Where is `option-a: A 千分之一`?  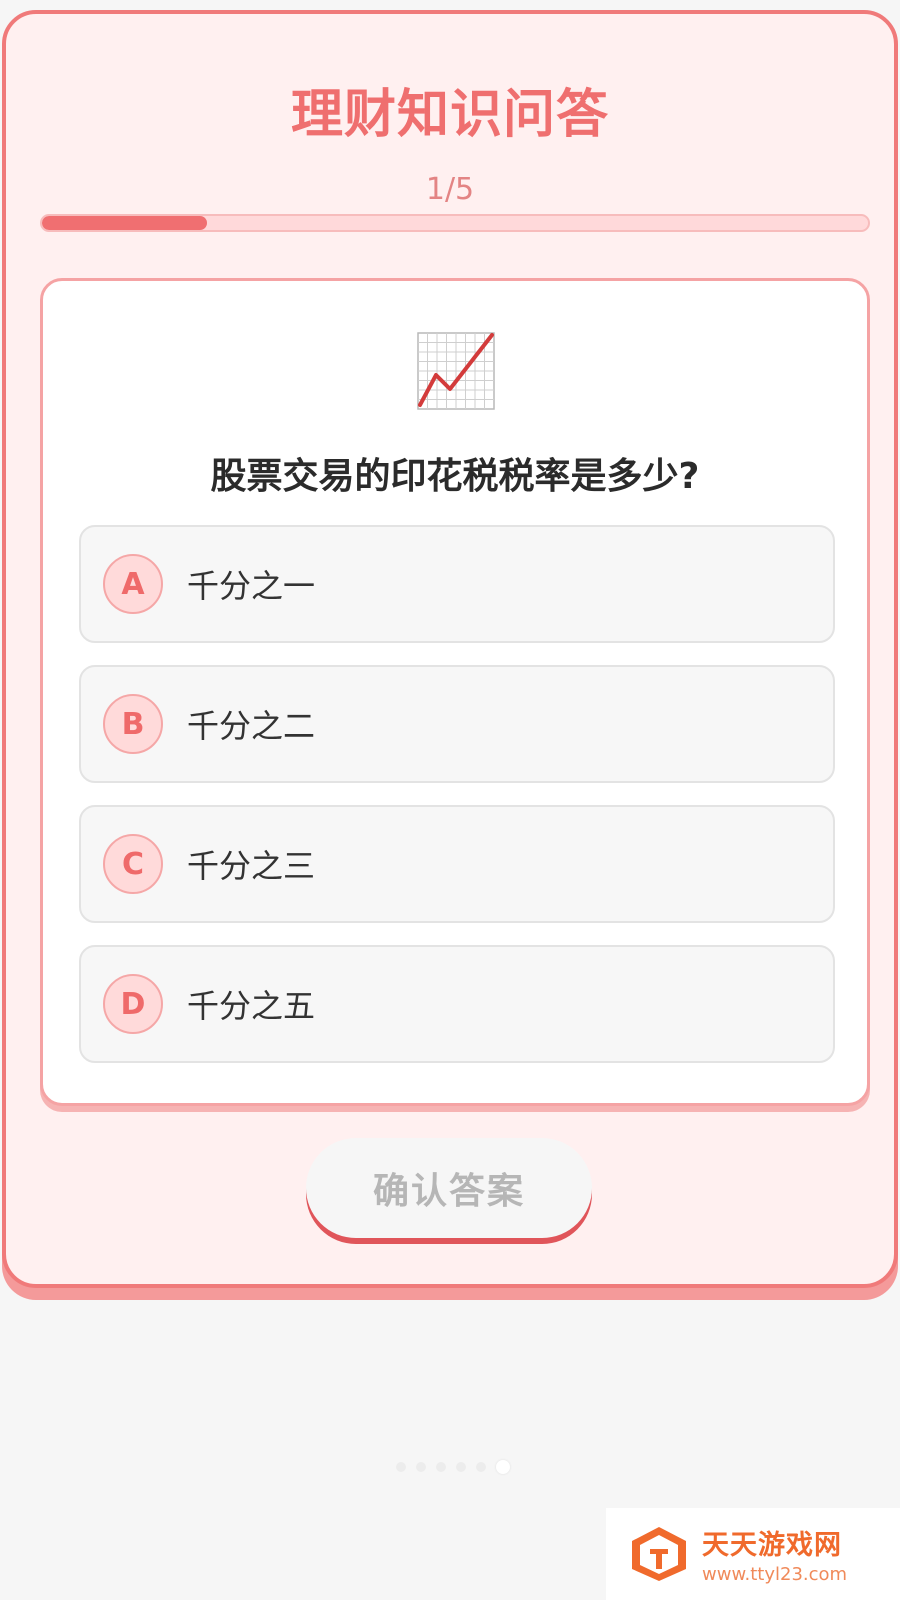
option-a: A 千分之一 is located at coordinates (457, 584).